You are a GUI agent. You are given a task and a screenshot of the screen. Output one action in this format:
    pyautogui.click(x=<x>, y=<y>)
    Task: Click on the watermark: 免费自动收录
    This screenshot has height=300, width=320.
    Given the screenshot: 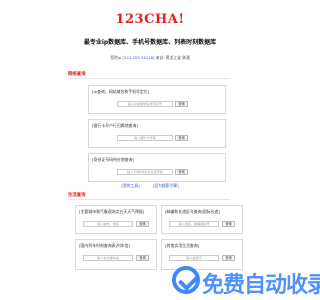 What is the action you would take?
    pyautogui.click(x=246, y=282)
    